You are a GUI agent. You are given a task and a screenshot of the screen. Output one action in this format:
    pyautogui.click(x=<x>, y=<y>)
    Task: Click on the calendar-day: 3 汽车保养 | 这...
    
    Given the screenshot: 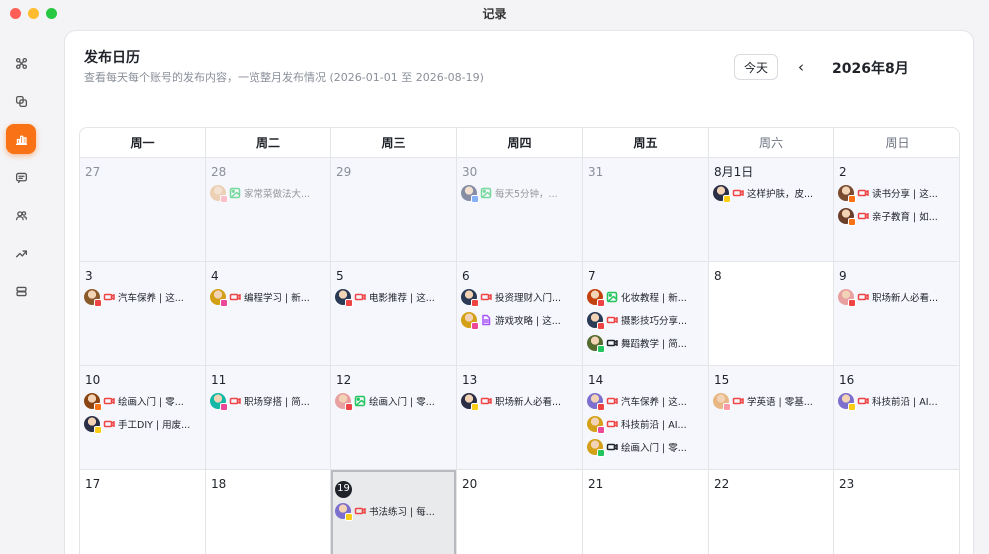 What is the action you would take?
    pyautogui.click(x=143, y=314)
    